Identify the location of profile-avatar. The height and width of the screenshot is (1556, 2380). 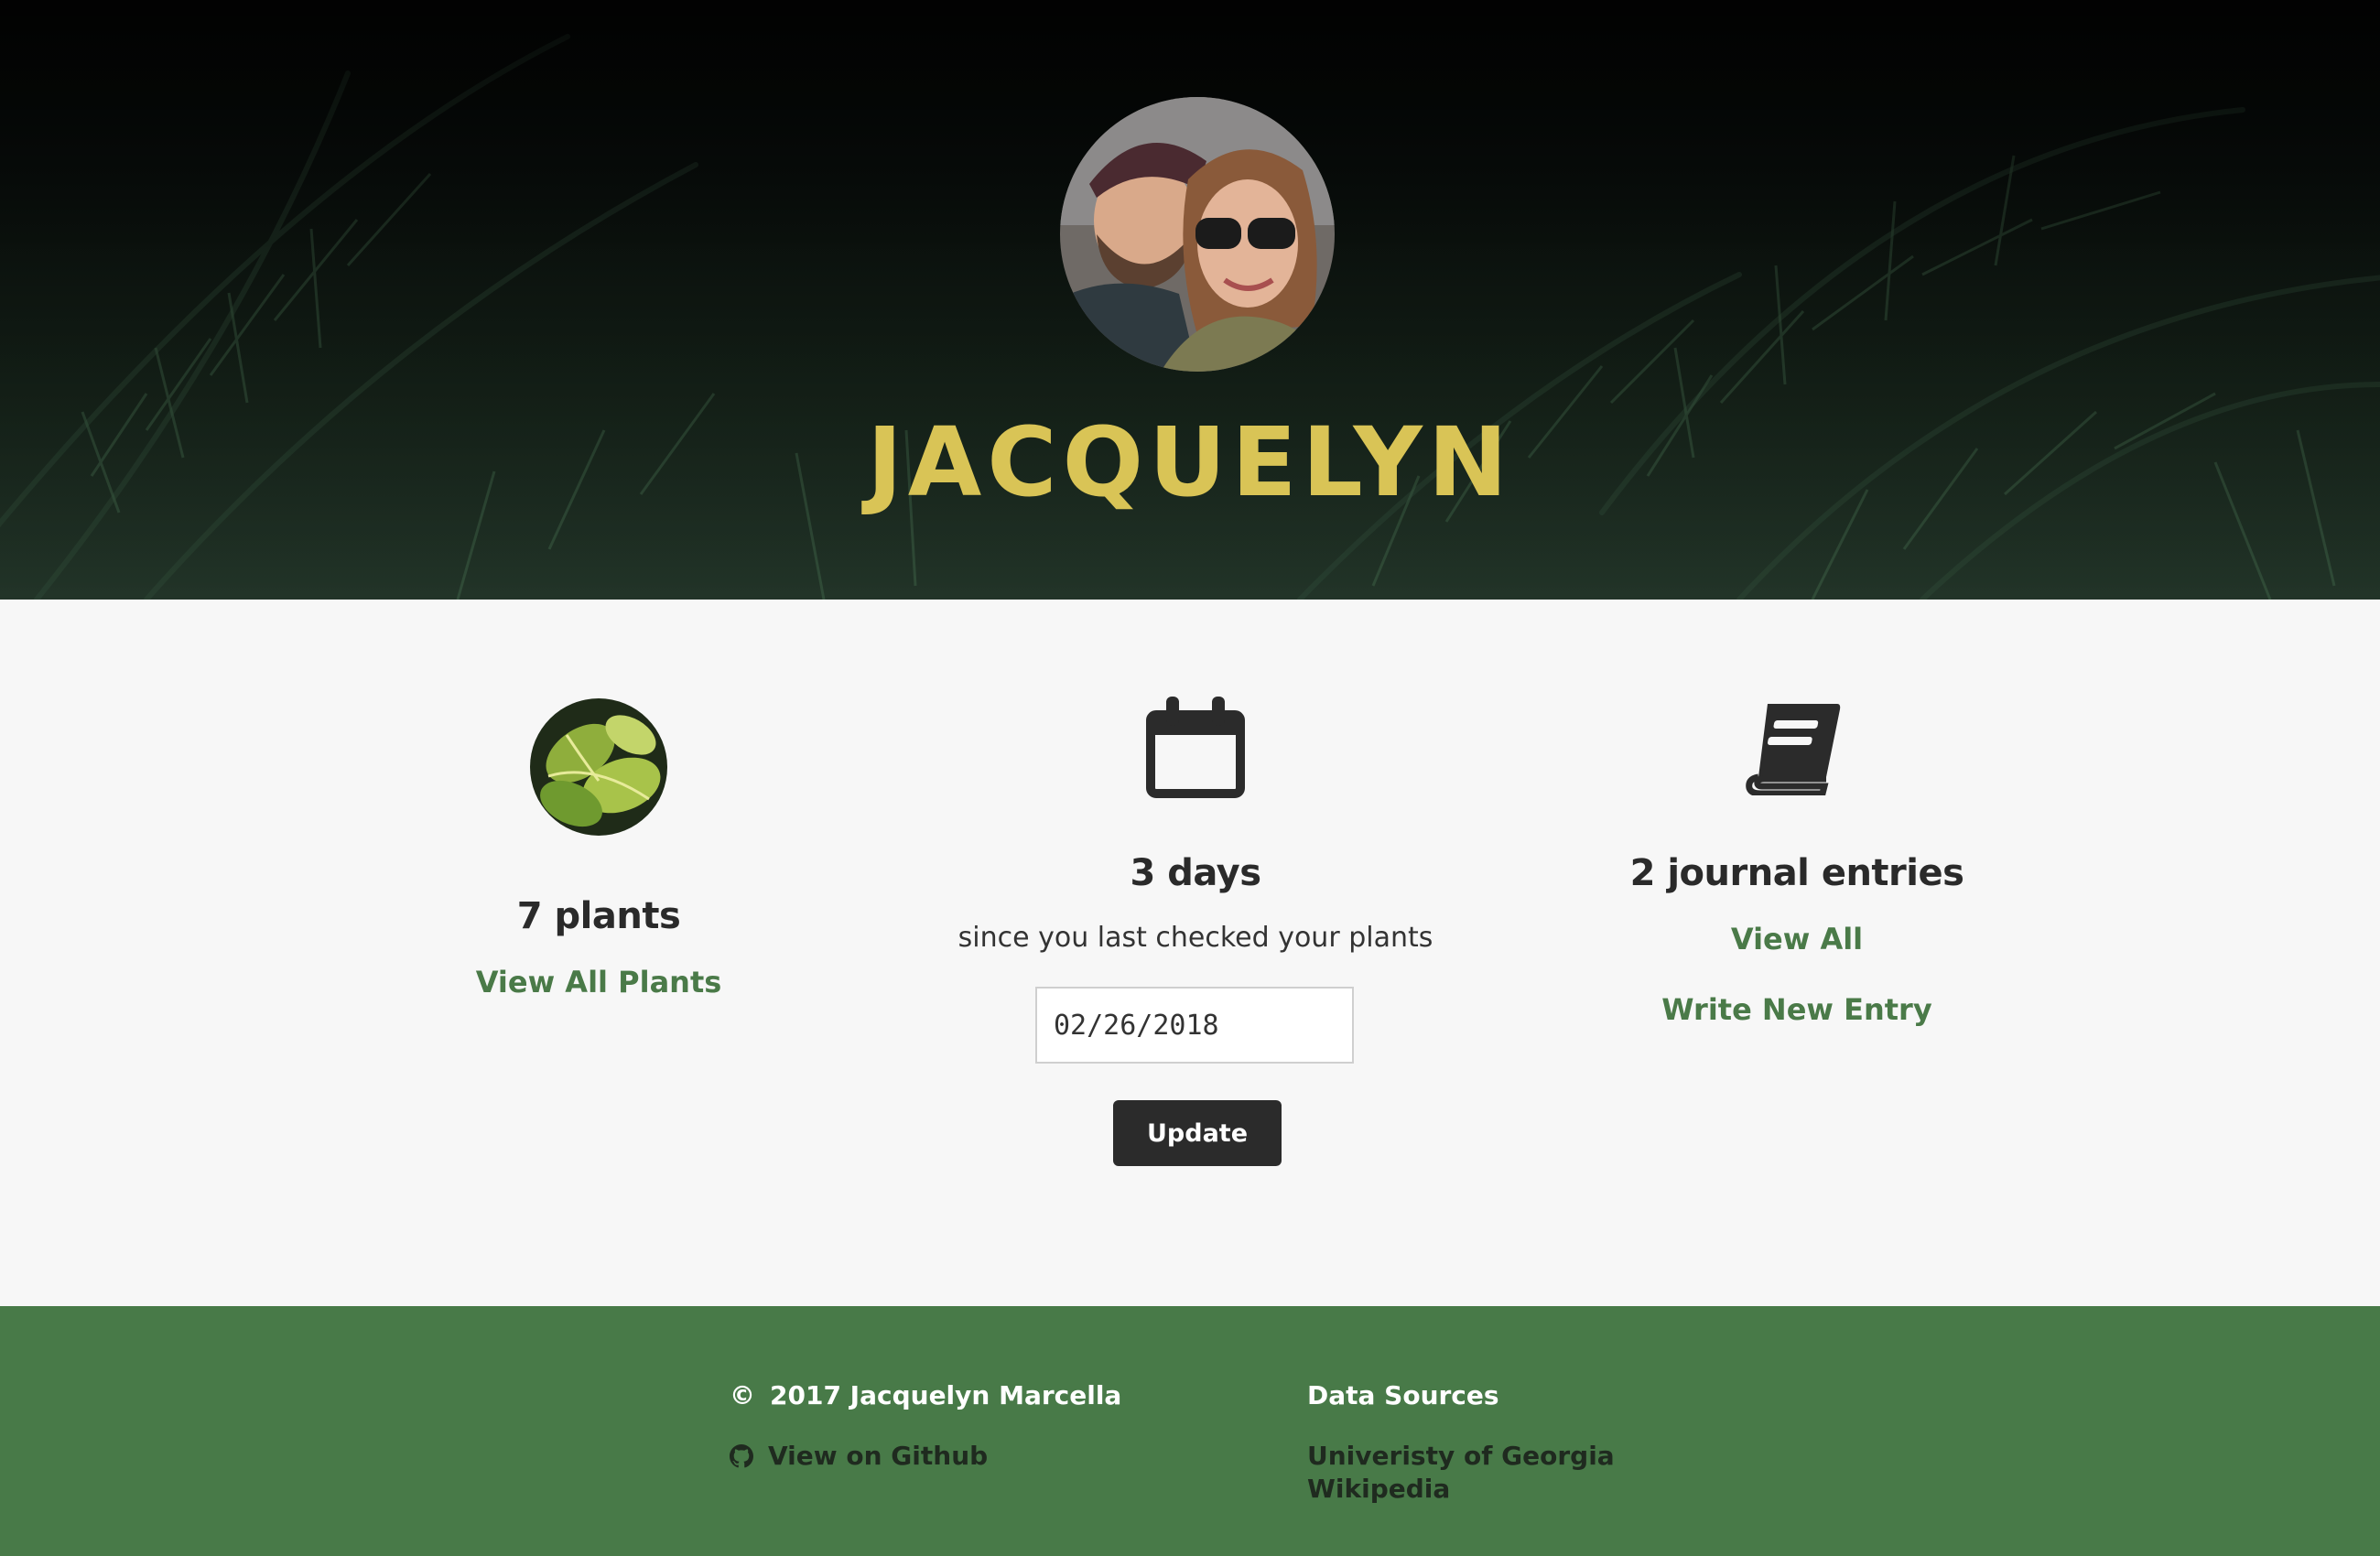
(1197, 235).